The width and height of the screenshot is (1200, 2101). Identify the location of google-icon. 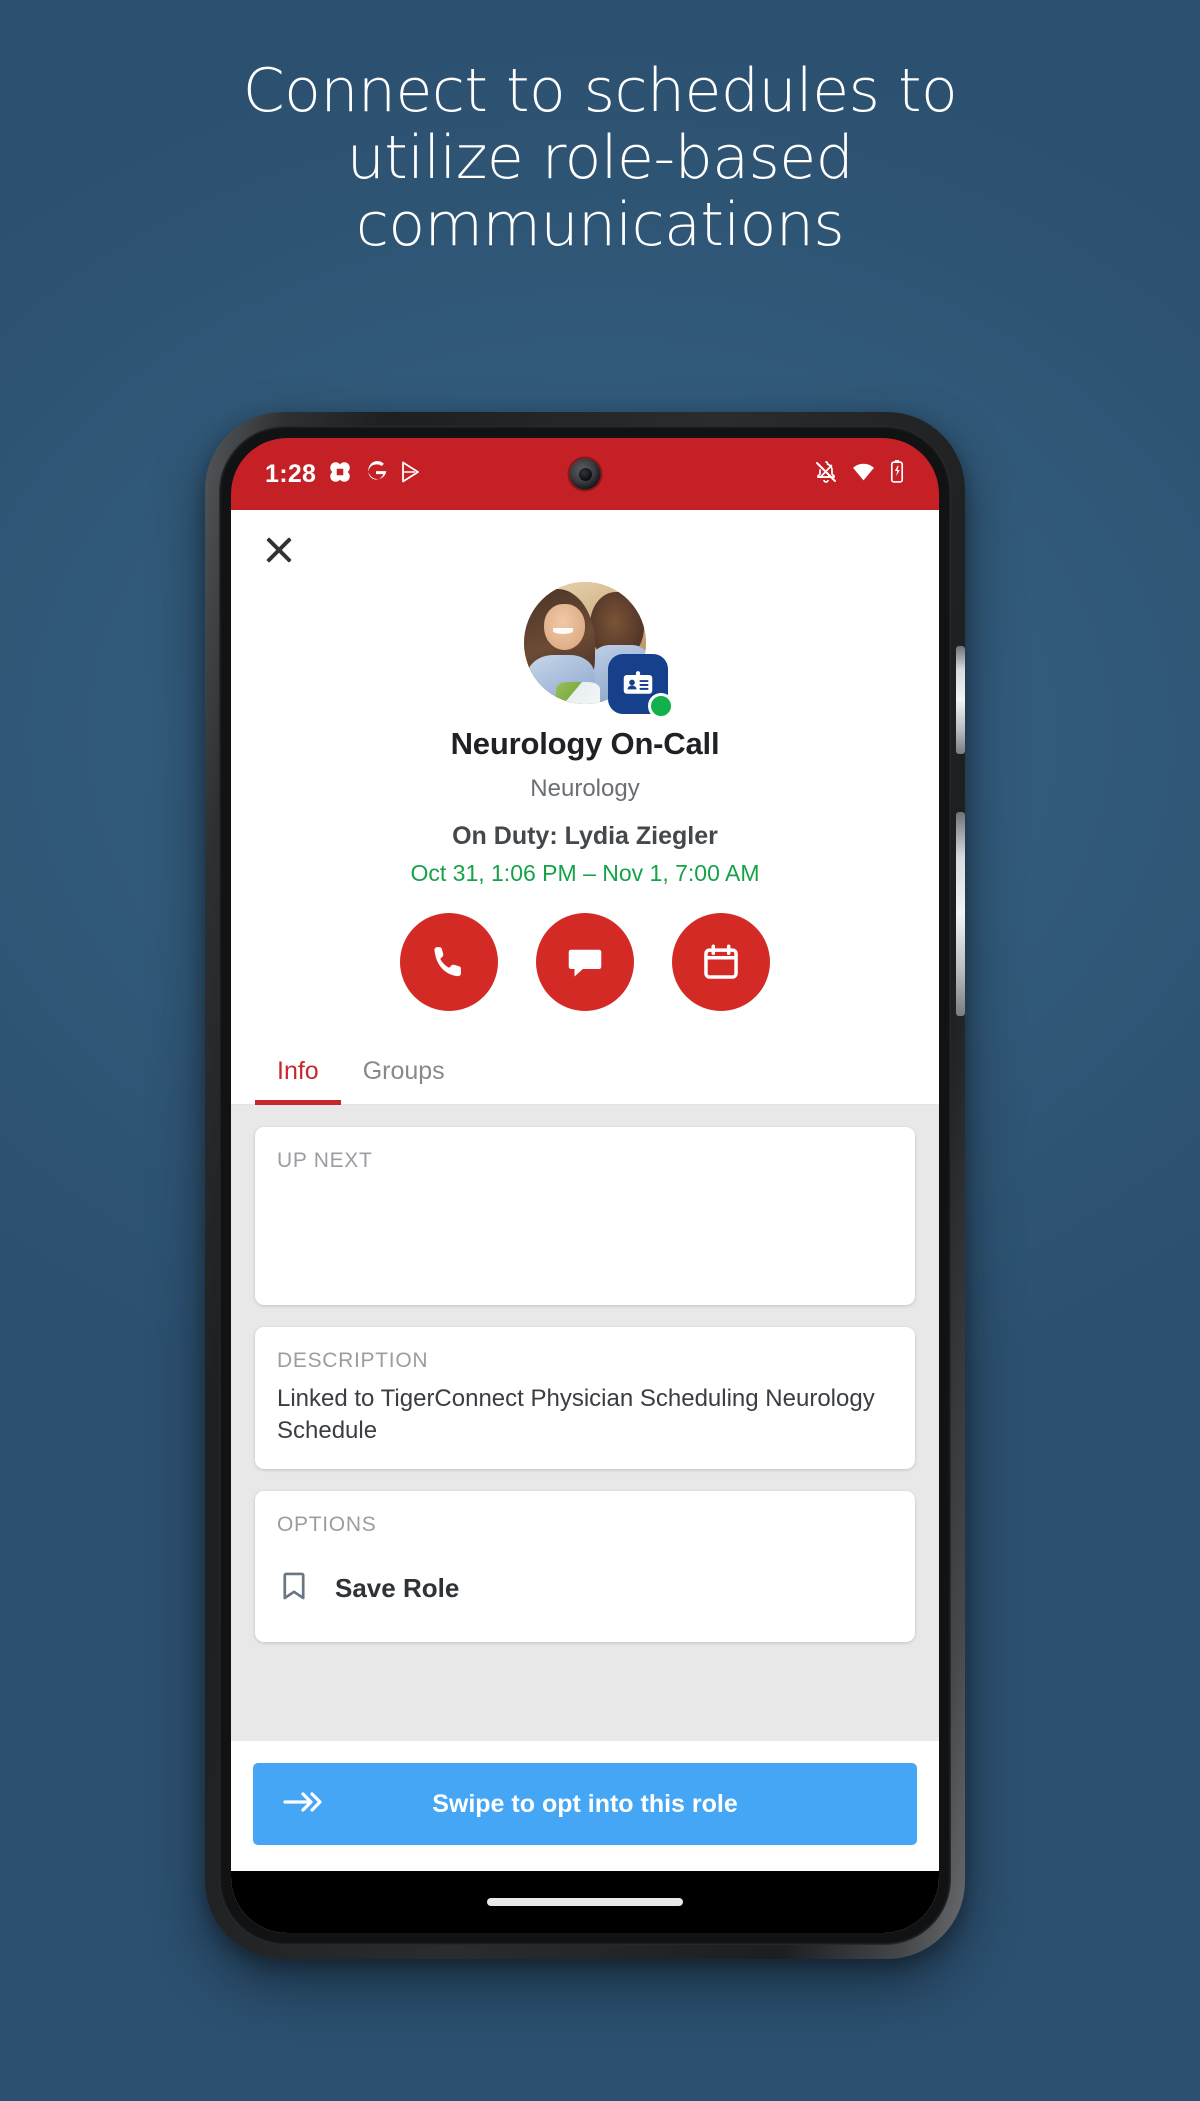
(376, 474).